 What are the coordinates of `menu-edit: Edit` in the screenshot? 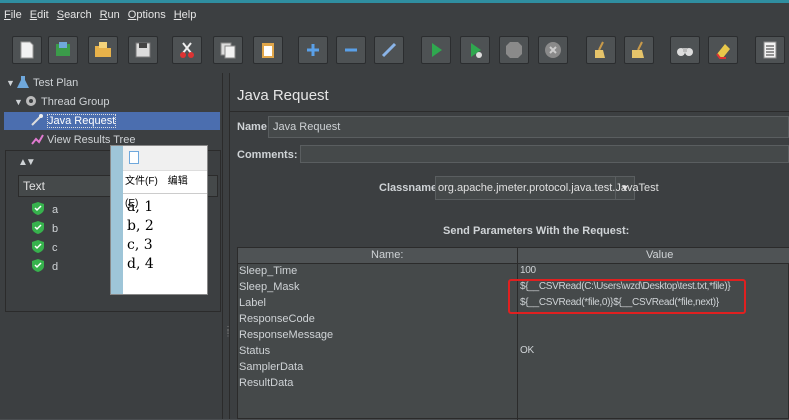 It's located at (39, 15).